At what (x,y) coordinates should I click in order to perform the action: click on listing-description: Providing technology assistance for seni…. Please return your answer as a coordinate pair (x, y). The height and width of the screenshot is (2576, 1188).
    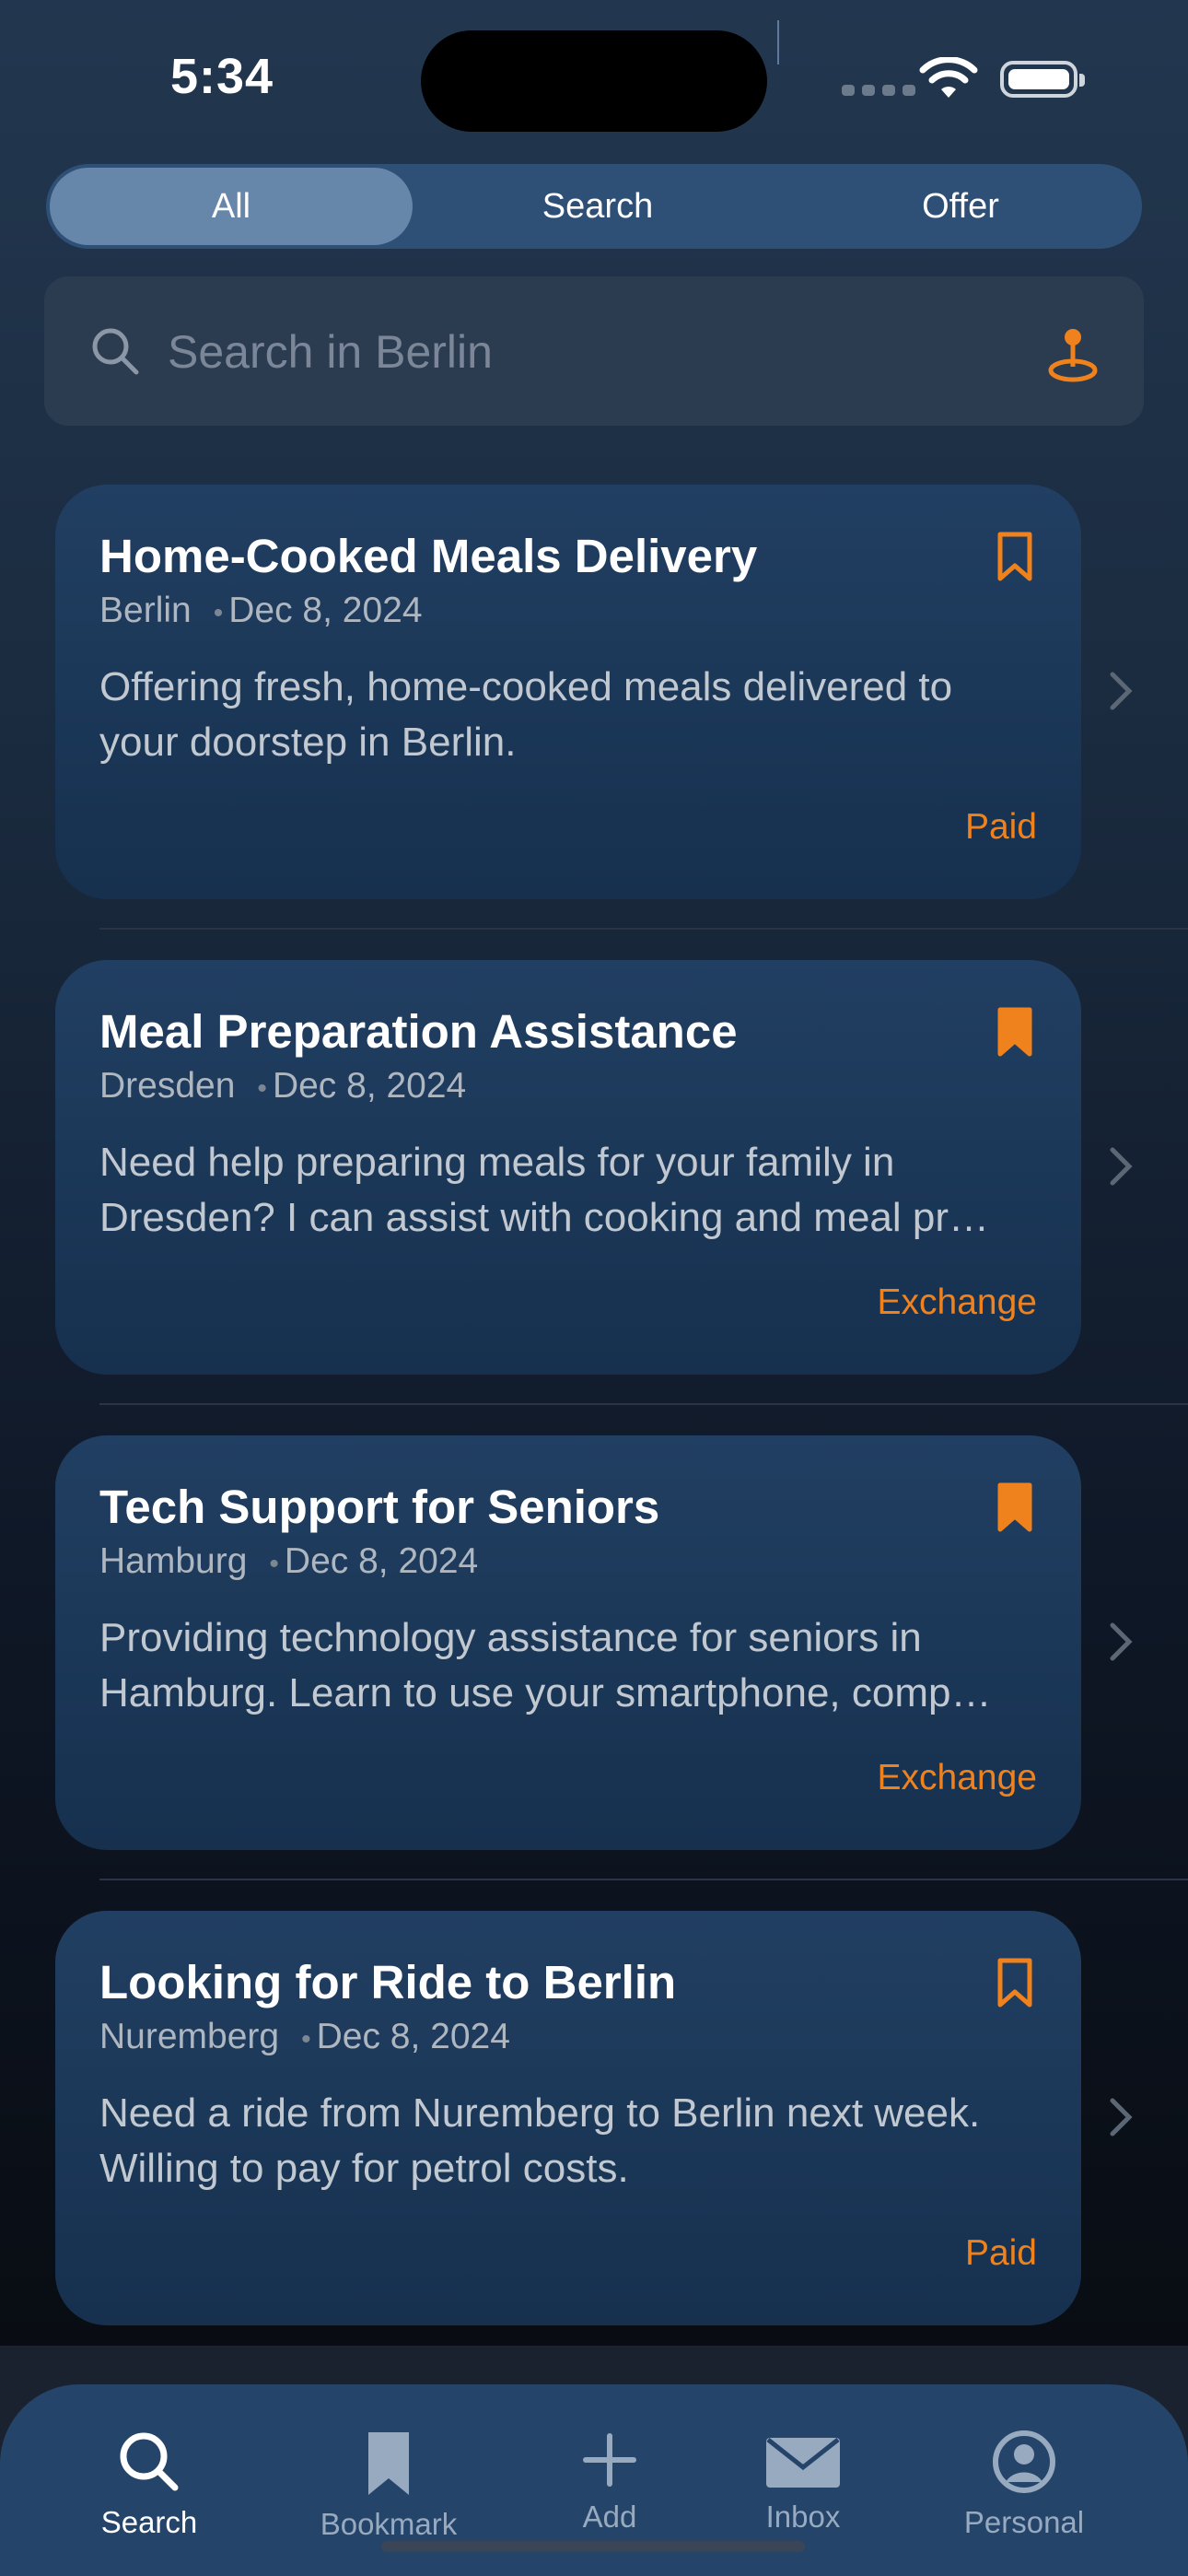
    Looking at the image, I should click on (569, 1665).